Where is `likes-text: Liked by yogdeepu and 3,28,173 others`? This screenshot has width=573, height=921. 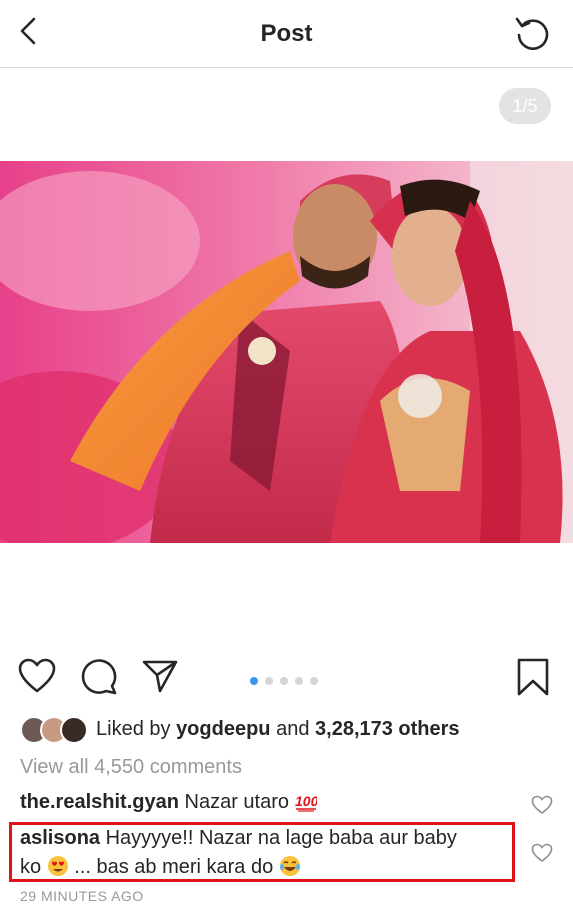 likes-text: Liked by yogdeepu and 3,28,173 others is located at coordinates (278, 729).